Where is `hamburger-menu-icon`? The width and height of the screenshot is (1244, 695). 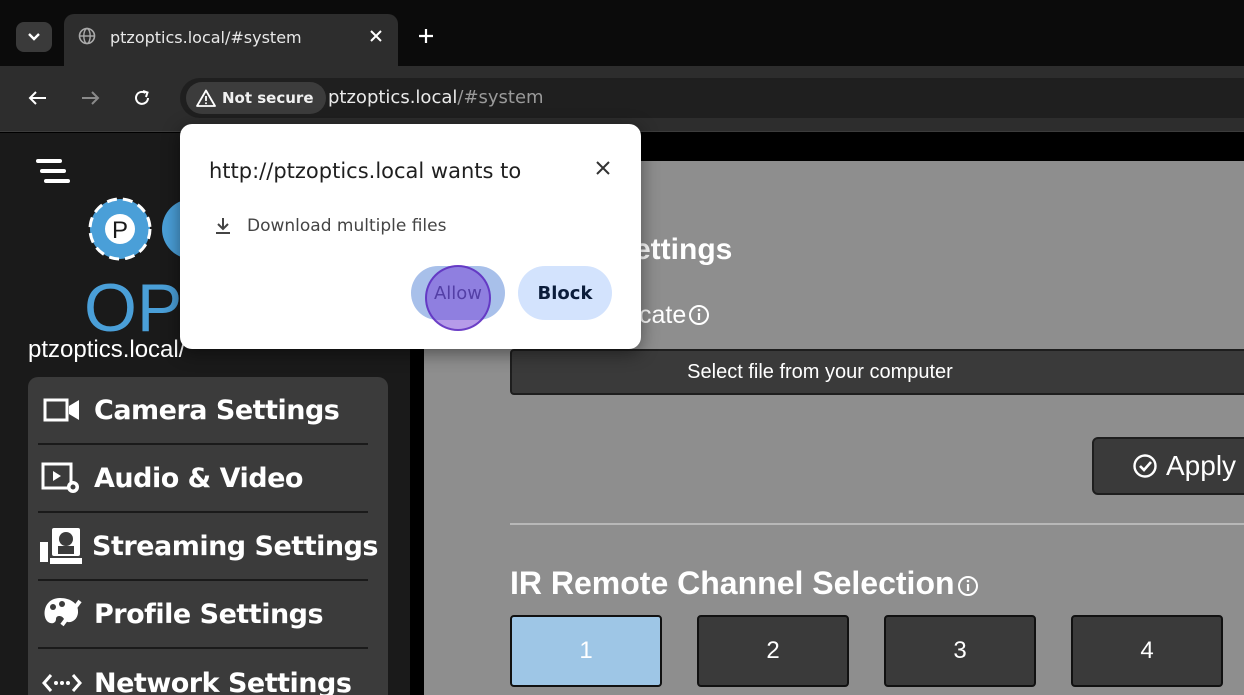 hamburger-menu-icon is located at coordinates (54, 174).